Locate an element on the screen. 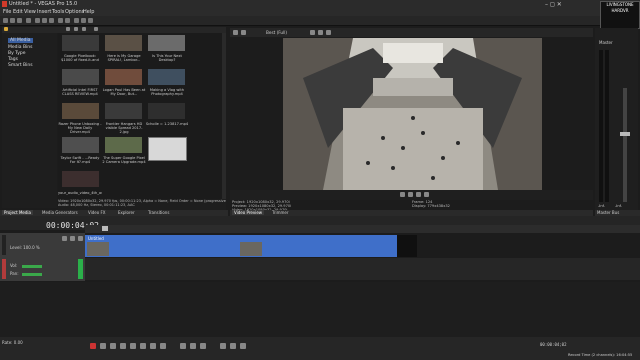 The width and height of the screenshot is (640, 360). master-fader is located at coordinates (625, 145).